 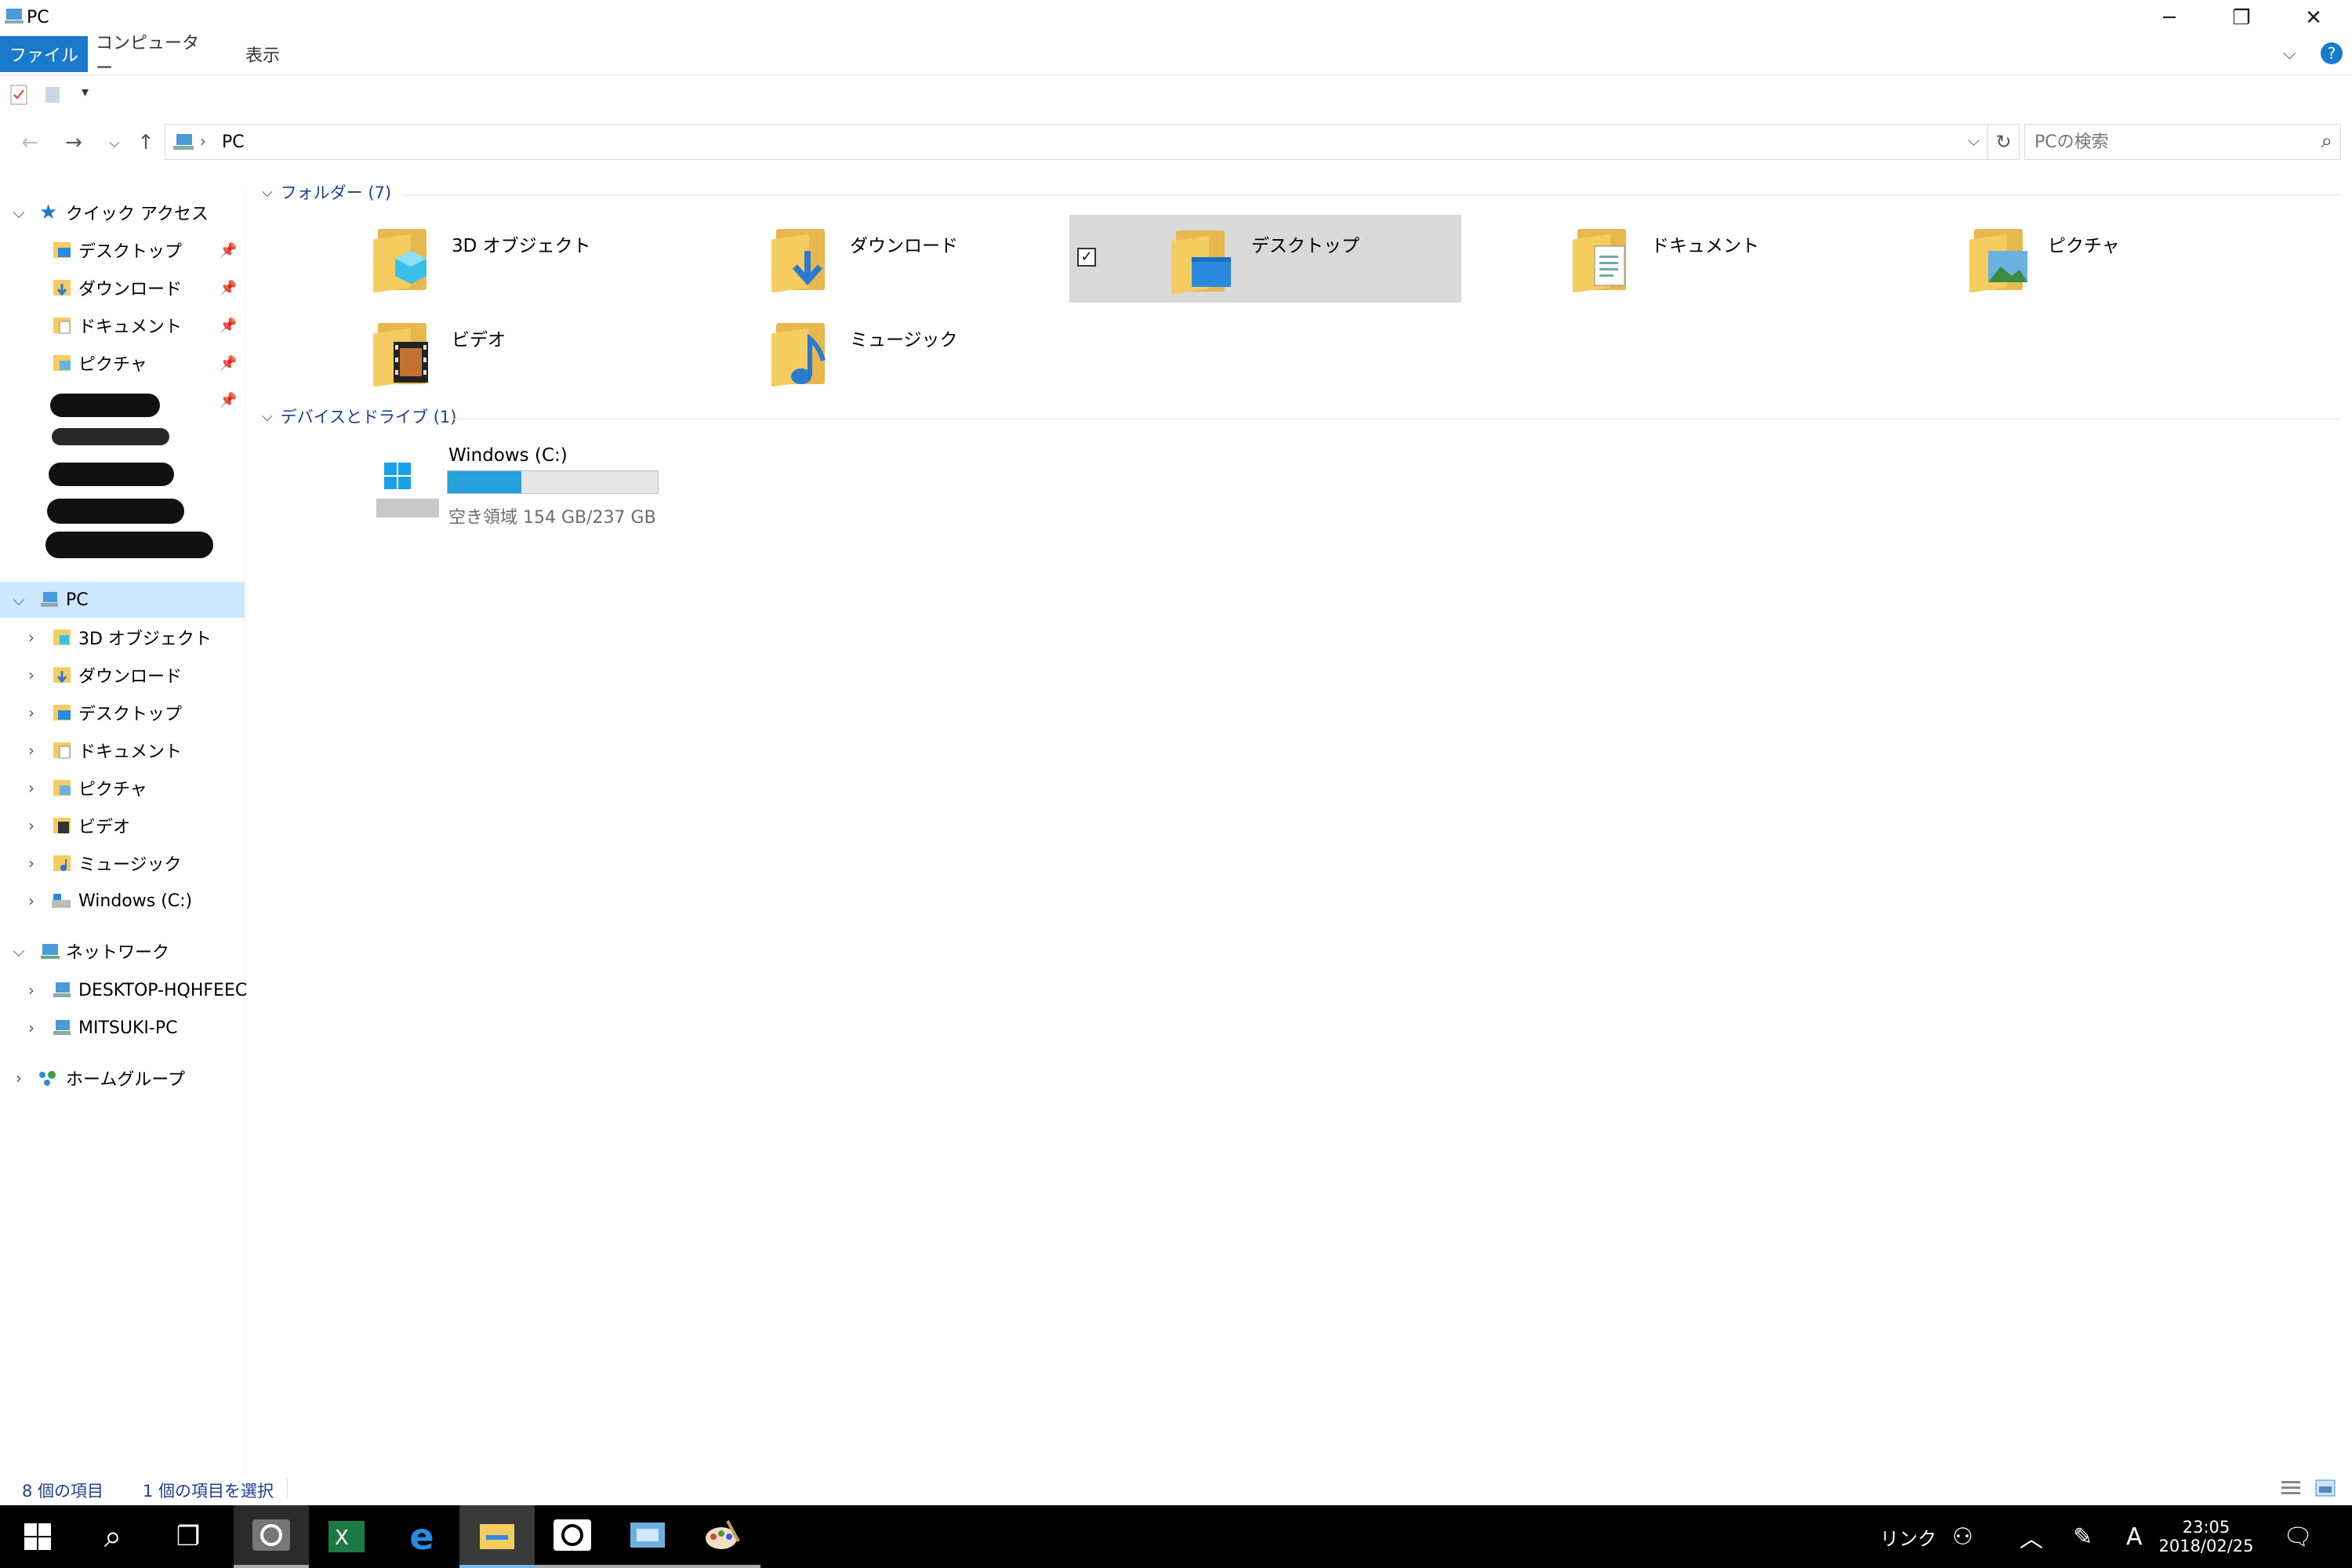 I want to click on drives-group-header: ⌵ デバイスとドライブ (1), so click(x=359, y=416).